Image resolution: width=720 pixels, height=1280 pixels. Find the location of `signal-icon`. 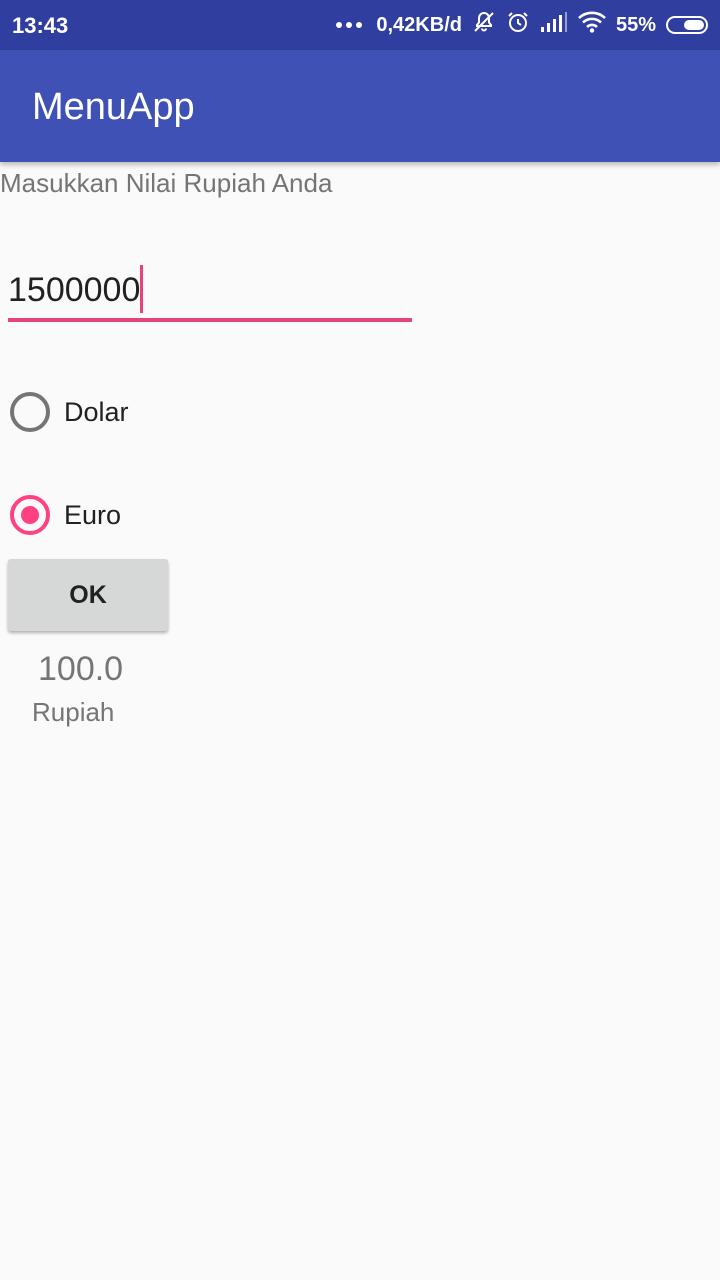

signal-icon is located at coordinates (554, 25).